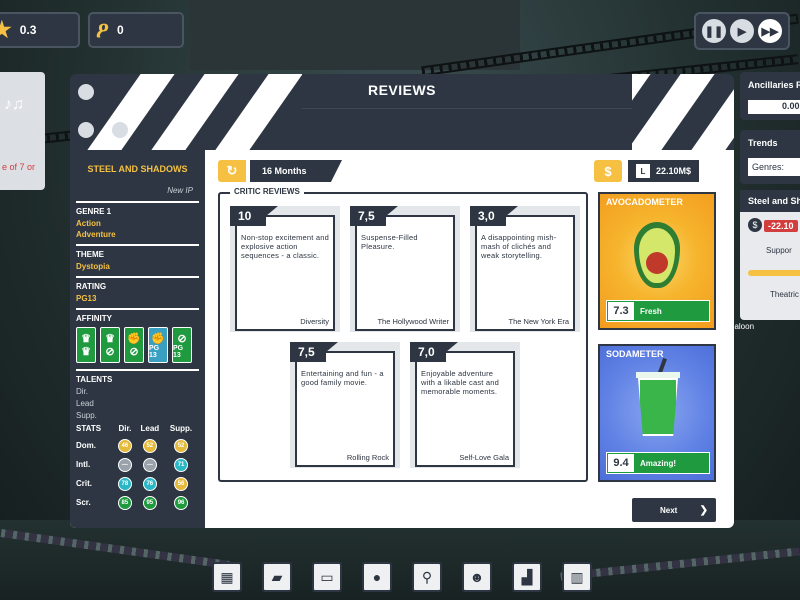 Image resolution: width=800 pixels, height=600 pixels. What do you see at coordinates (774, 167) in the screenshot?
I see `genres-select: Genres:` at bounding box center [774, 167].